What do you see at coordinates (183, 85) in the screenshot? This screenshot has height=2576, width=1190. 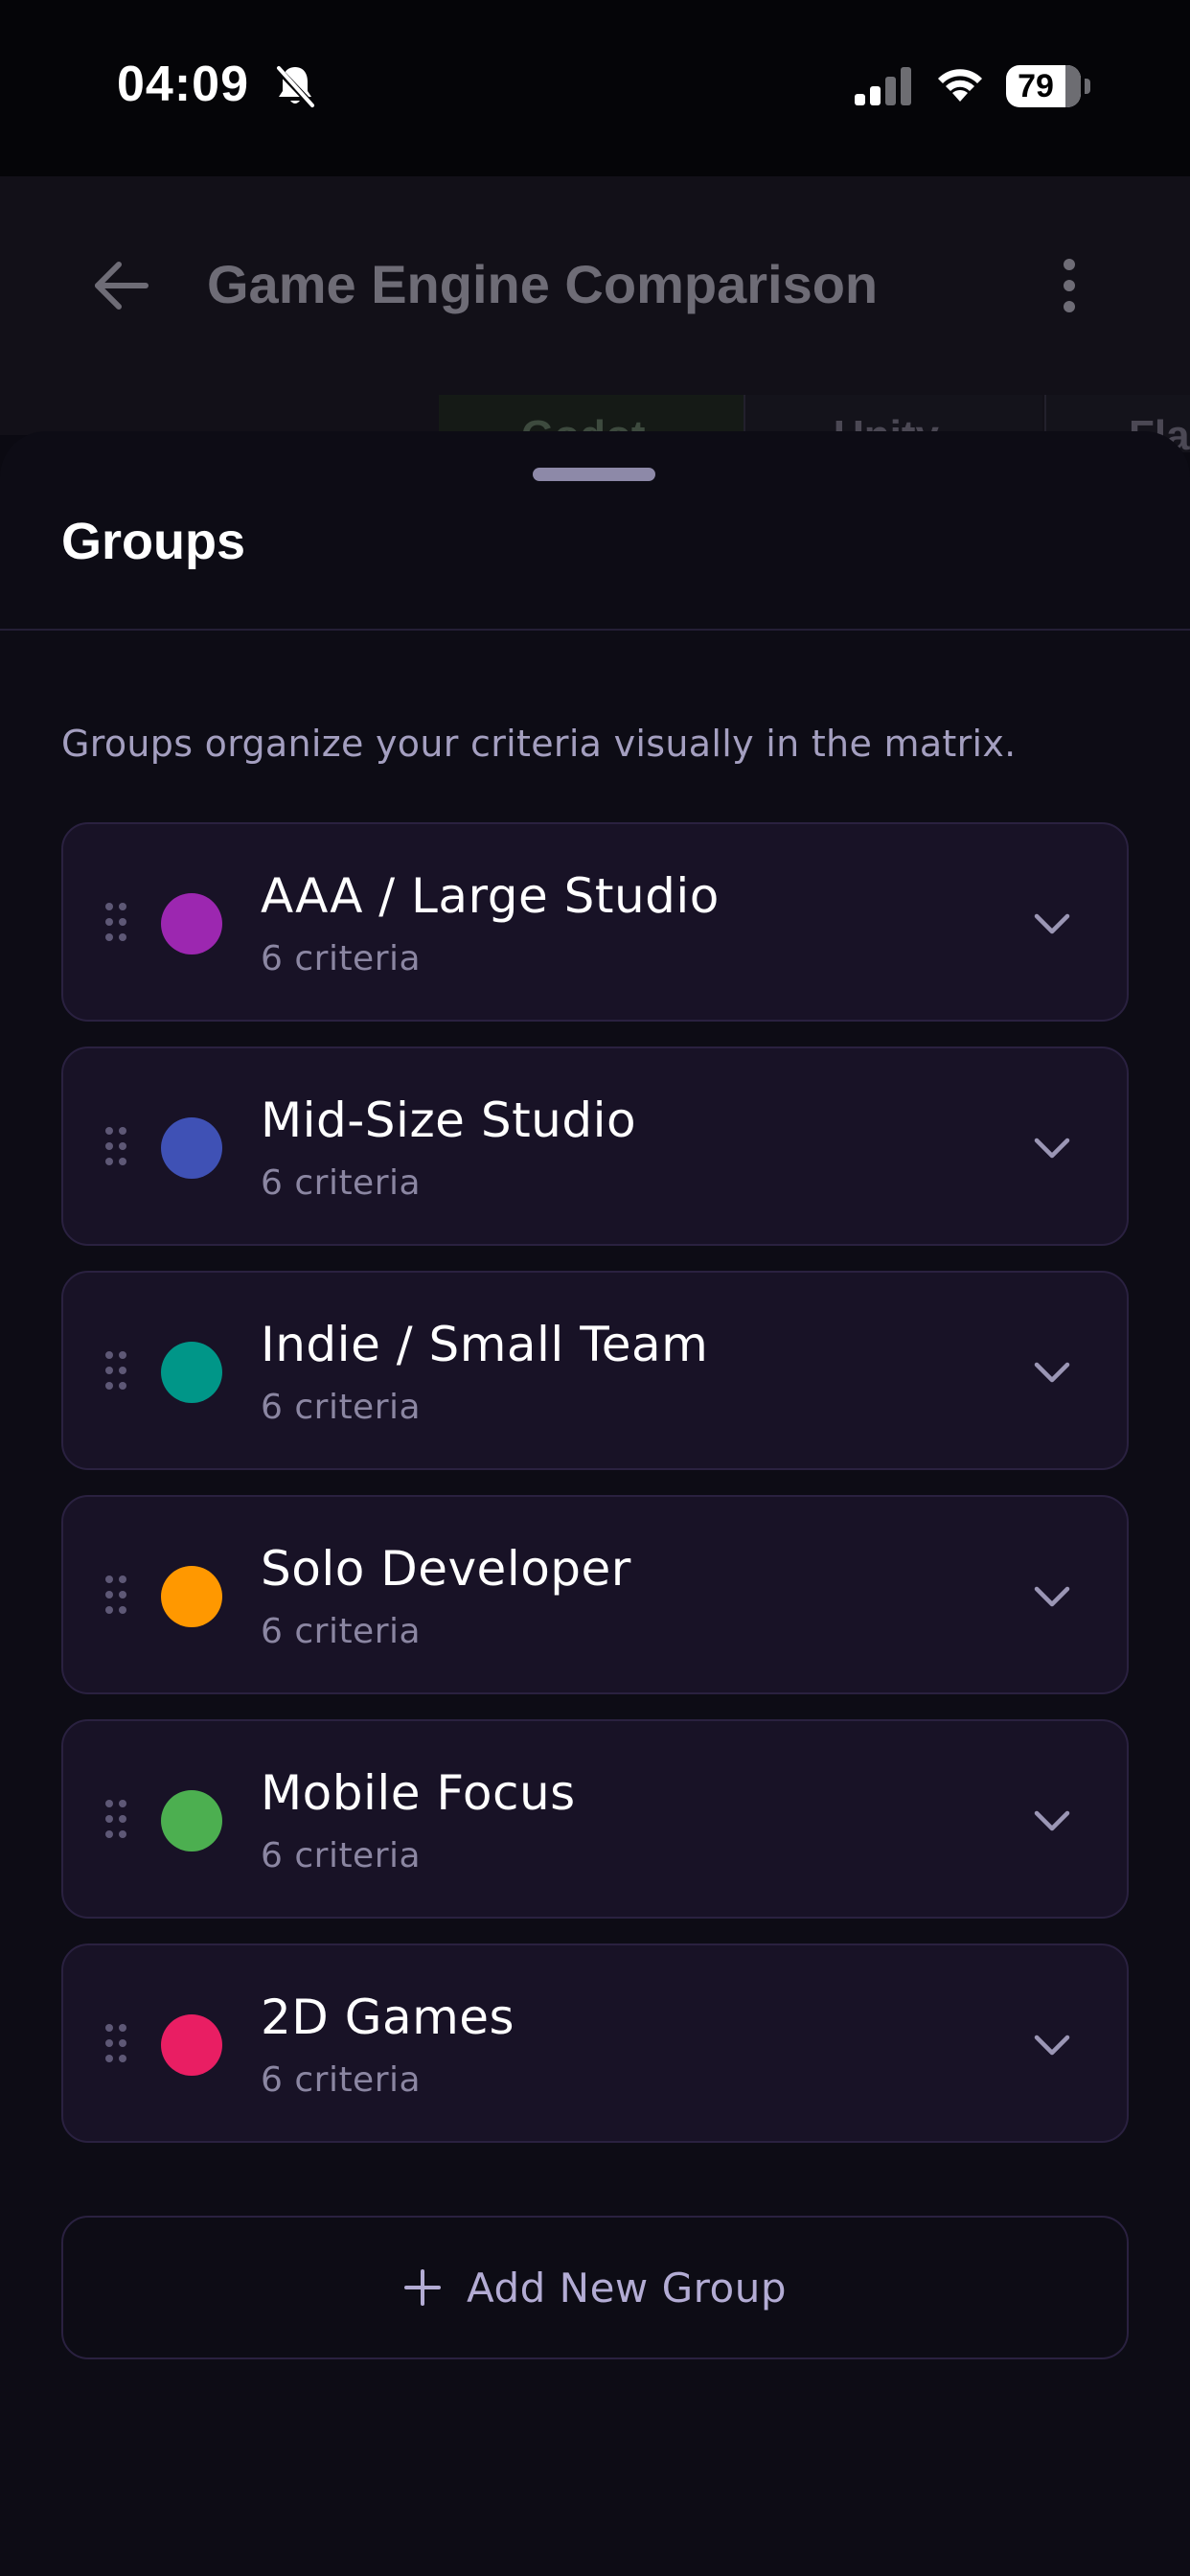 I see `status-time: 04:09` at bounding box center [183, 85].